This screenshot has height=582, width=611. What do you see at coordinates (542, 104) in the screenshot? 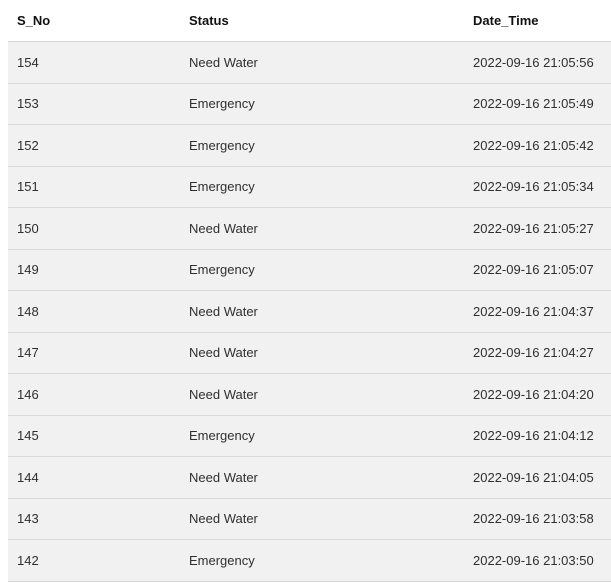
I see `cell-date-time: 2022-09-16 21:05:49` at bounding box center [542, 104].